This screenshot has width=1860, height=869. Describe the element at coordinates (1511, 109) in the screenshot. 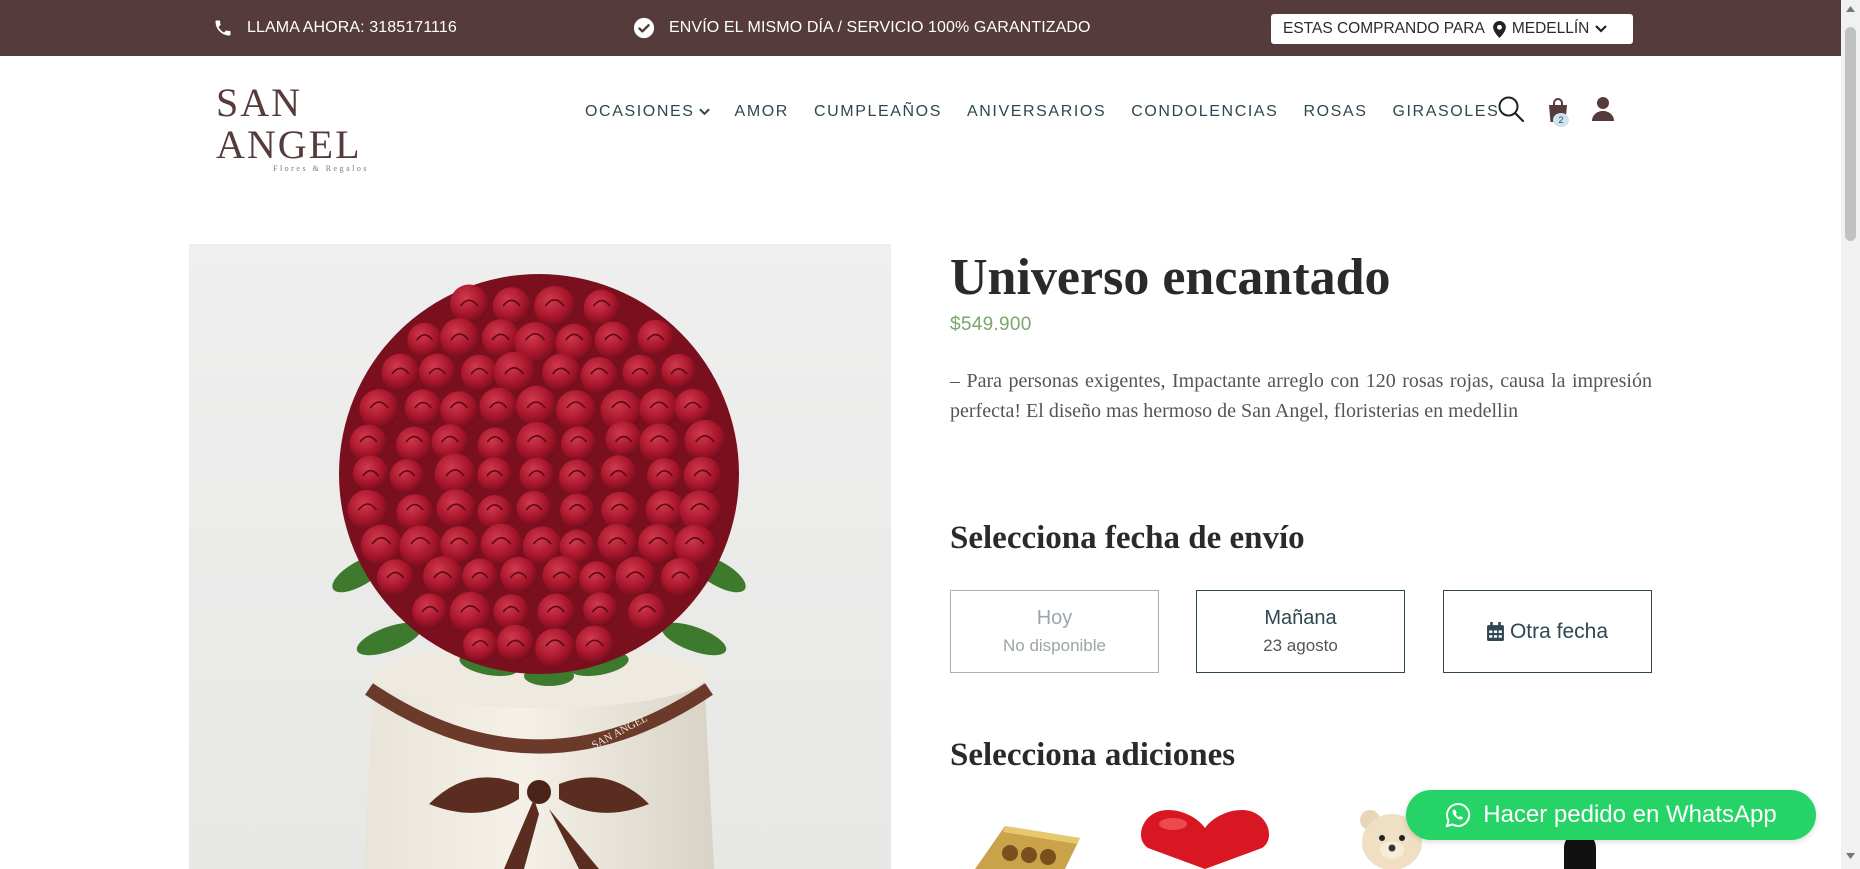

I see `search-icon` at that location.